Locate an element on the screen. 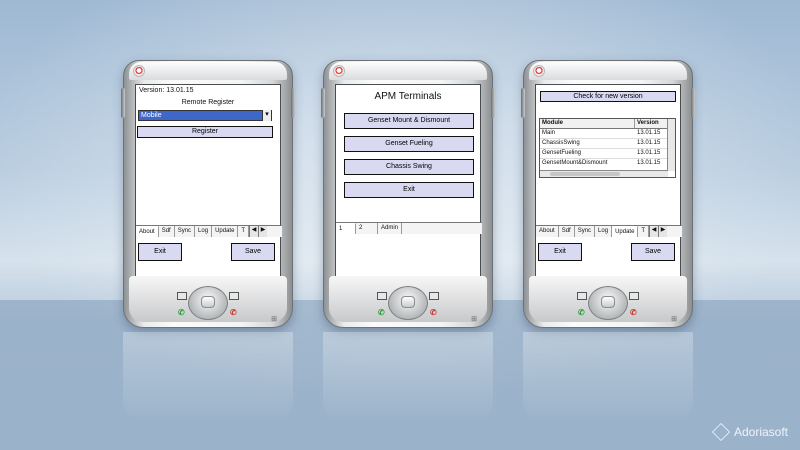  genset-mount-button: Genset Mount & Dismount is located at coordinates (409, 121).